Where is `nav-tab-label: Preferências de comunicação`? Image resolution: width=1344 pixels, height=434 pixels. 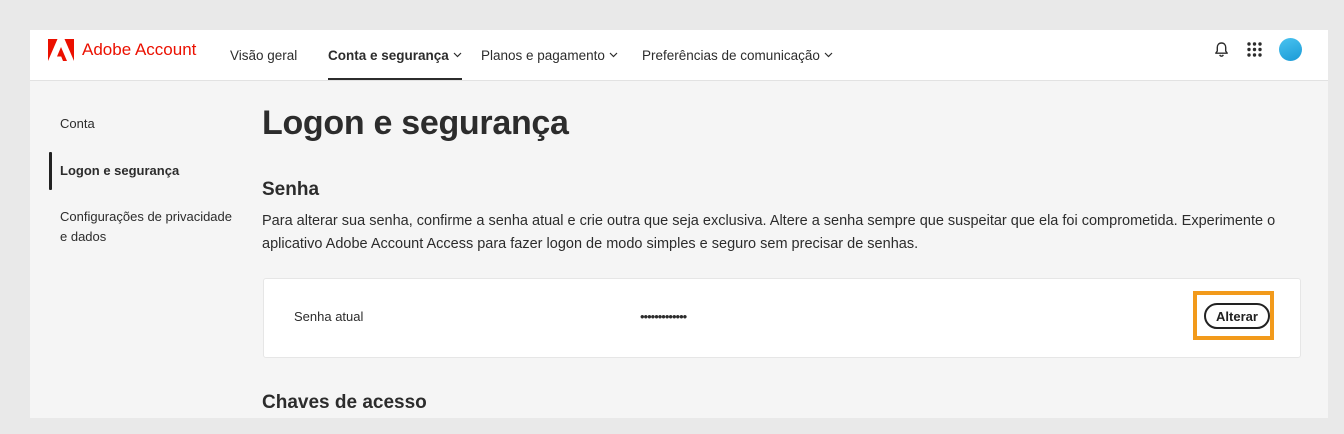
nav-tab-label: Preferências de comunicação is located at coordinates (731, 55).